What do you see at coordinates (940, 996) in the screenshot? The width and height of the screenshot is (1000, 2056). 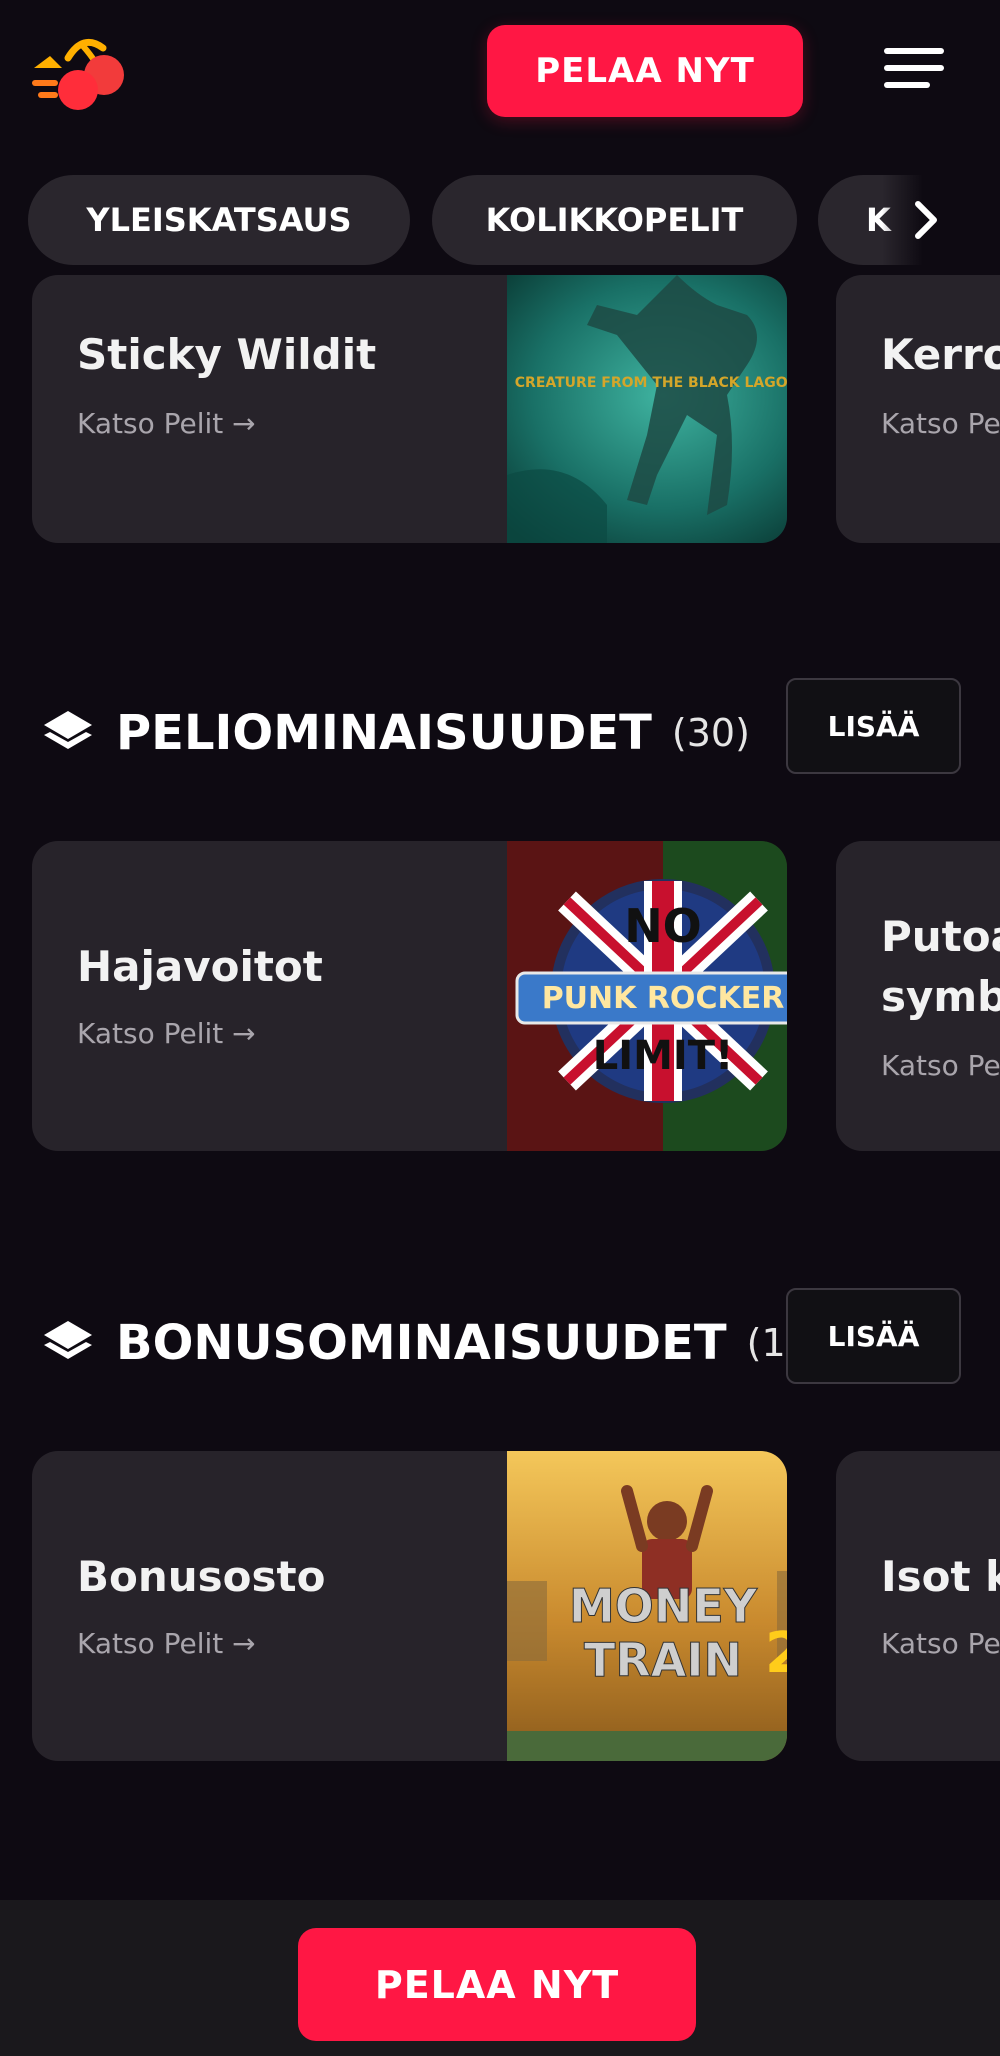 I see `card-title-line2: symb` at bounding box center [940, 996].